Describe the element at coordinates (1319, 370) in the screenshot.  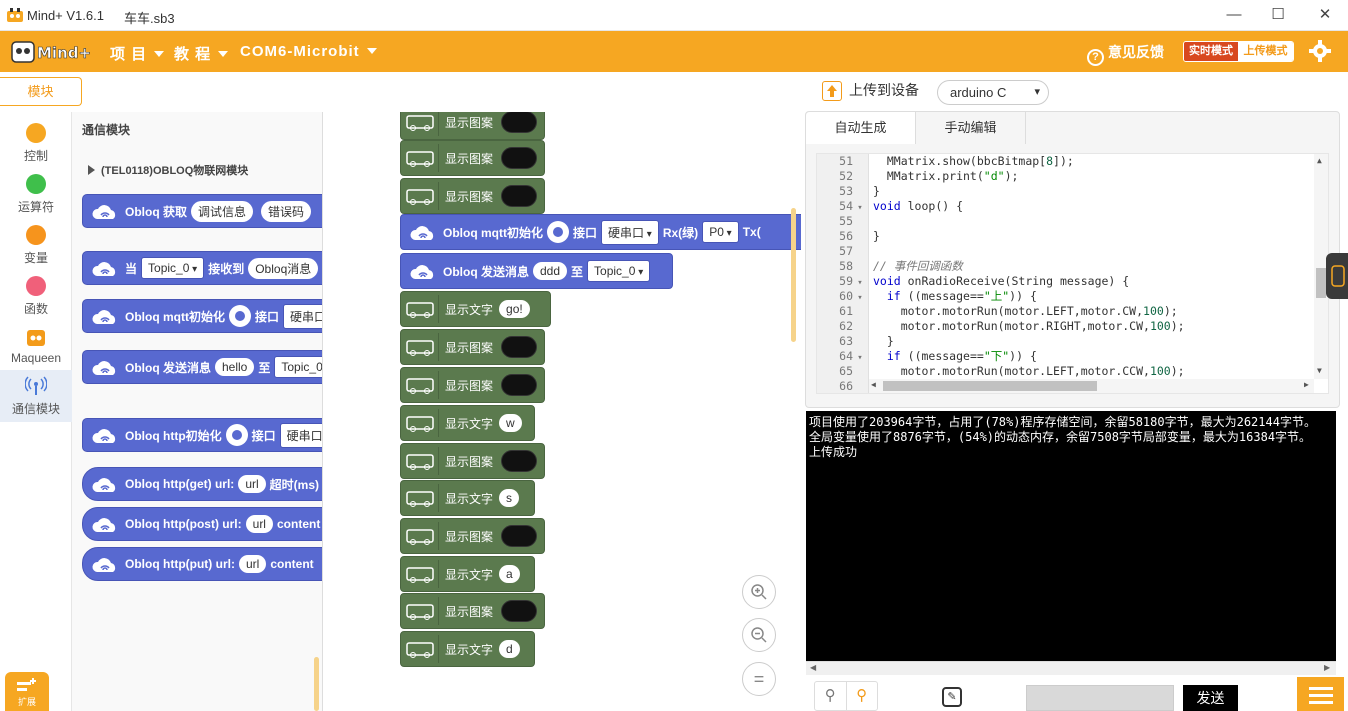
I see `scroll-down-icon: ▼` at that location.